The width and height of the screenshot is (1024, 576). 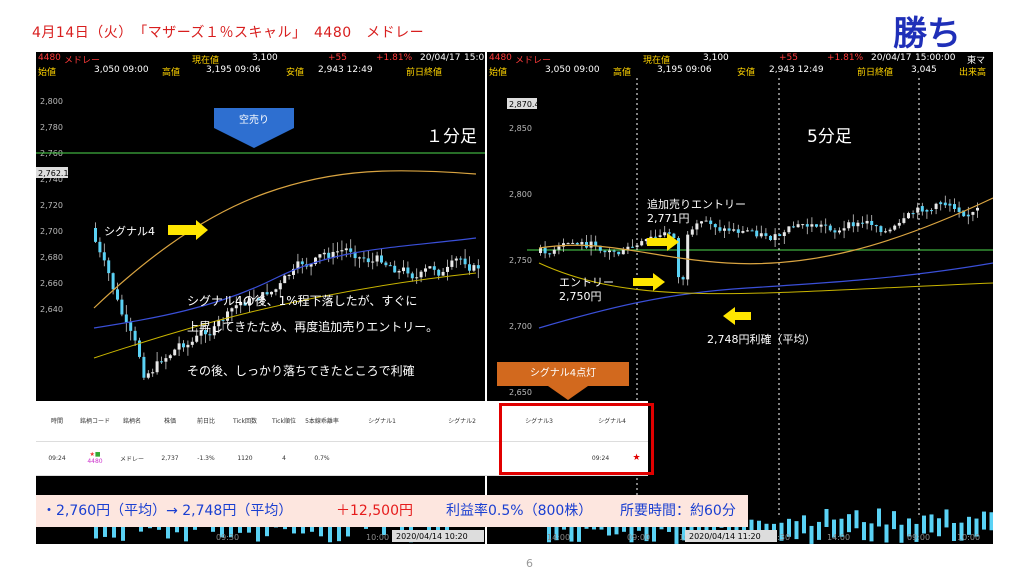 What do you see at coordinates (558, 537) in the screenshot?
I see `right-x-tick: 14:00` at bounding box center [558, 537].